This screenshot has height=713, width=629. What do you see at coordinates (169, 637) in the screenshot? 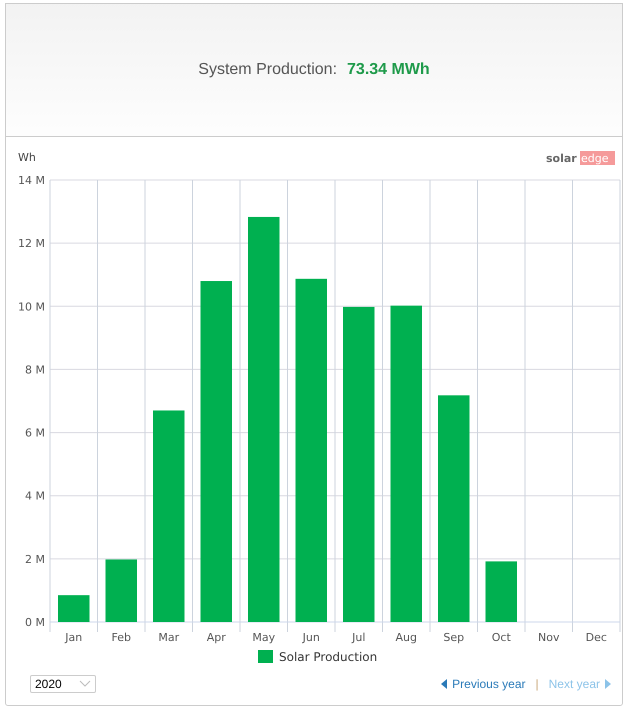
I see `x-axis-label: Mar` at bounding box center [169, 637].